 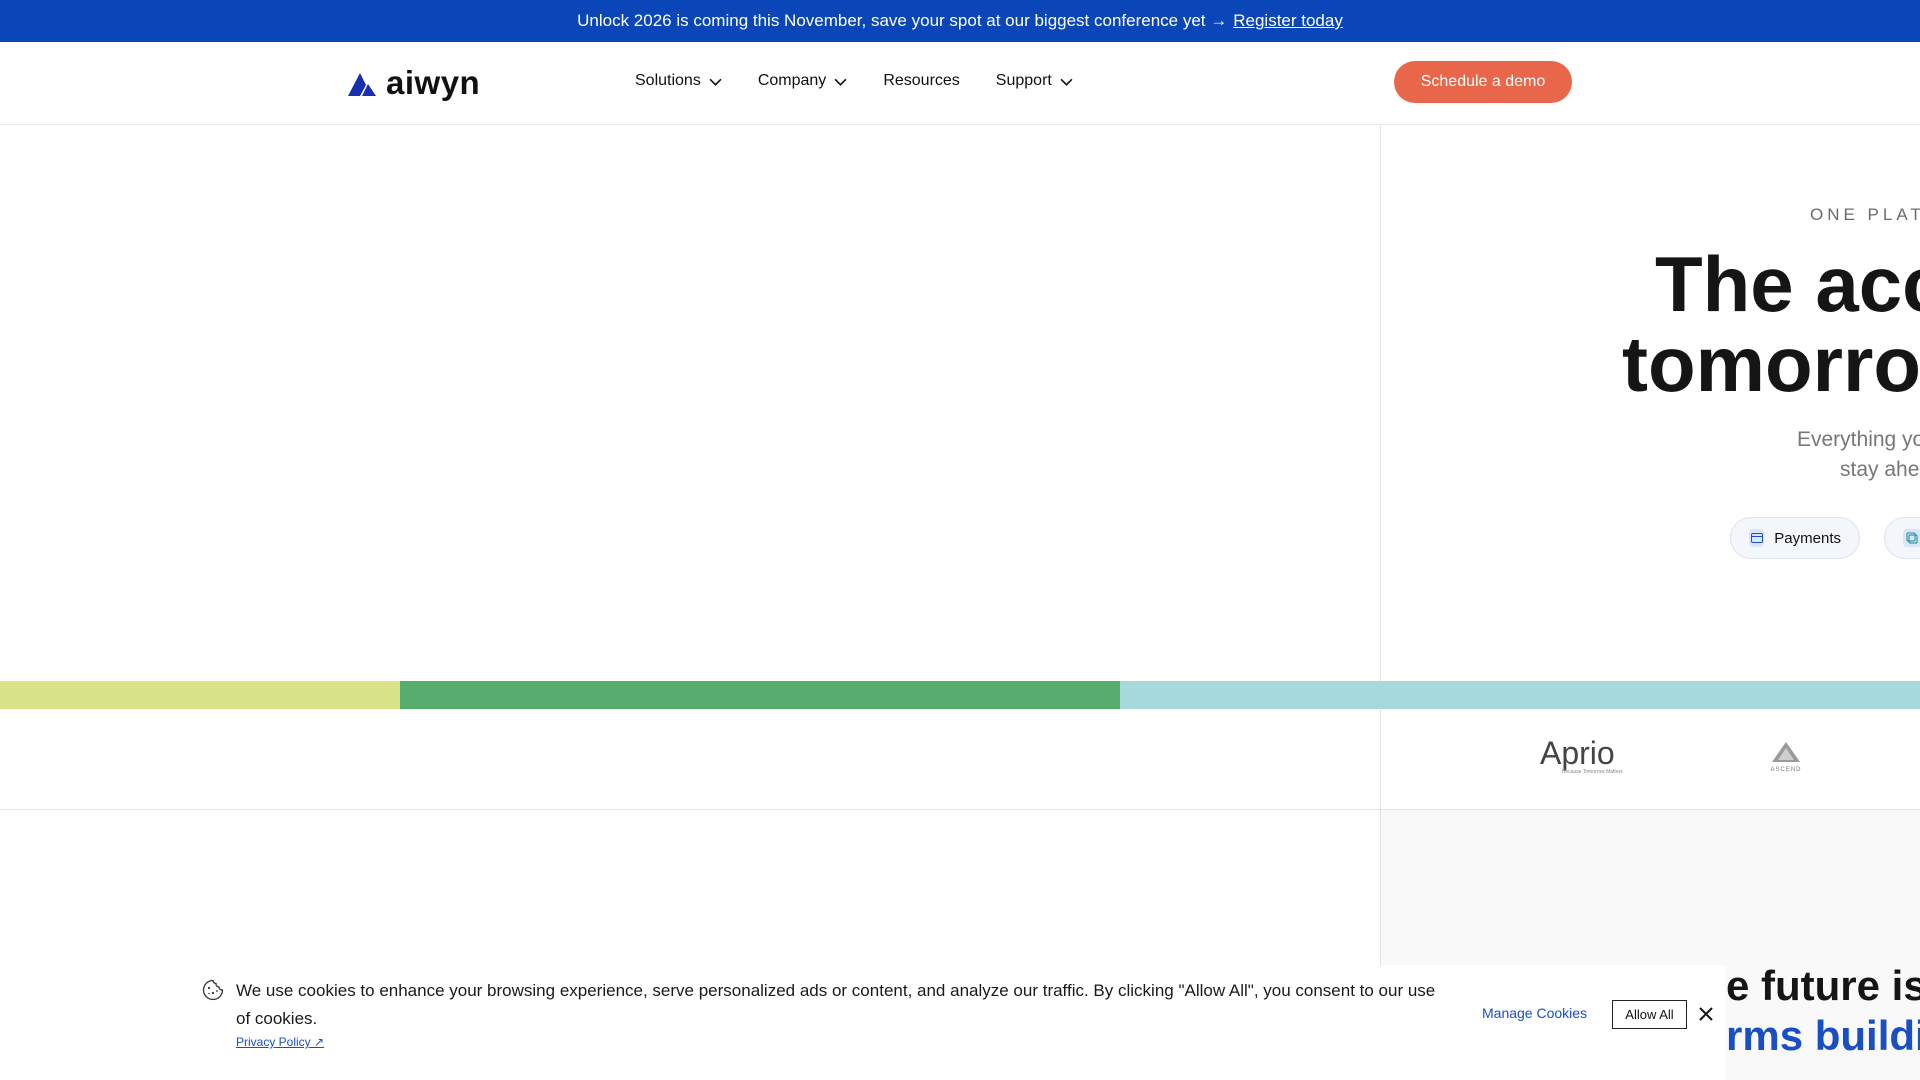 What do you see at coordinates (1880, 469) in the screenshot?
I see `hero-subtext-line2: stay ahea` at bounding box center [1880, 469].